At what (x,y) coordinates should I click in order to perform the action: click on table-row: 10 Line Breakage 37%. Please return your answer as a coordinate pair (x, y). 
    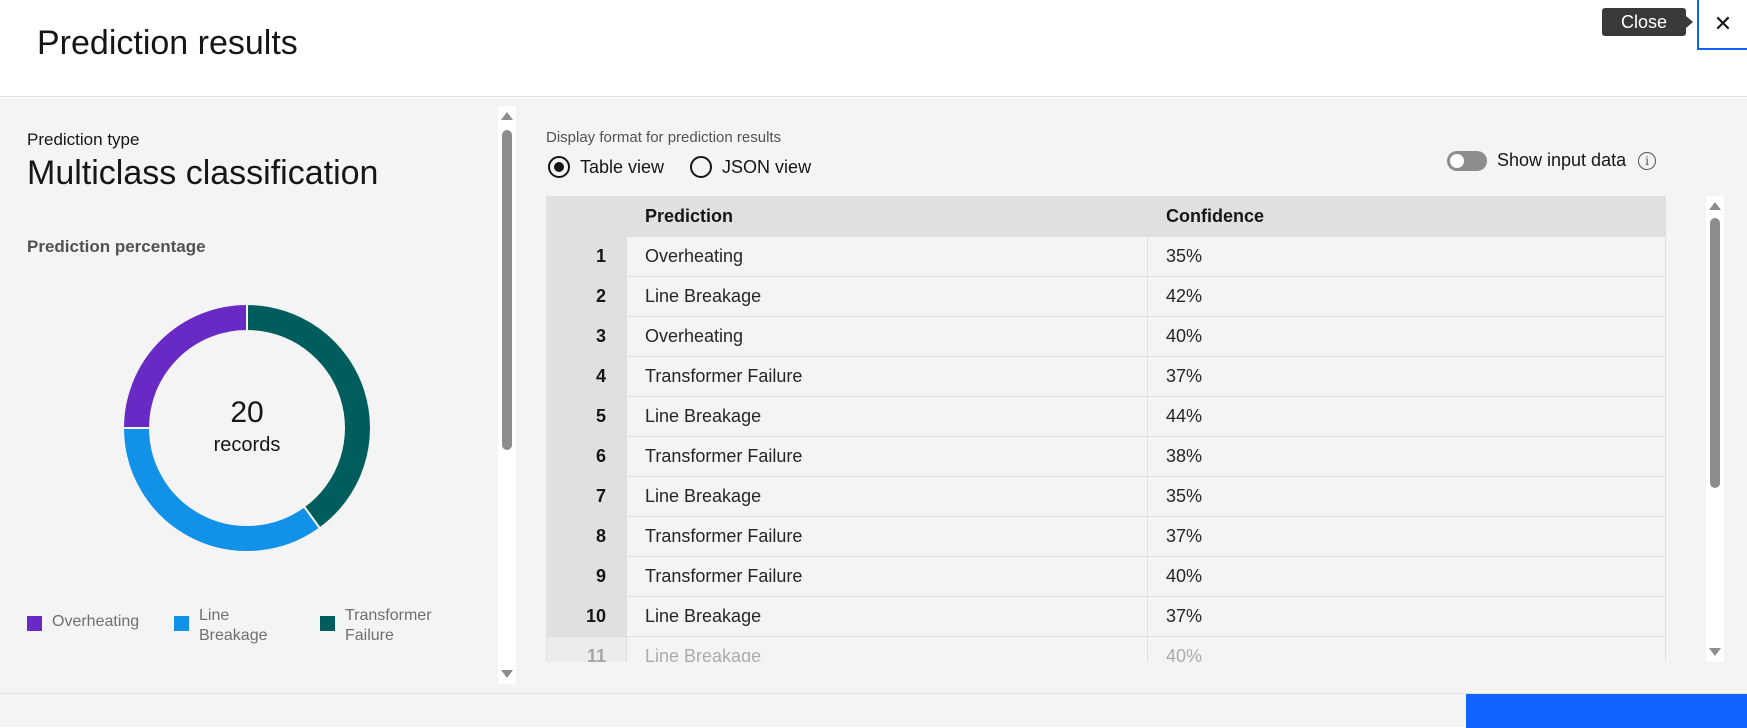
    Looking at the image, I should click on (1106, 616).